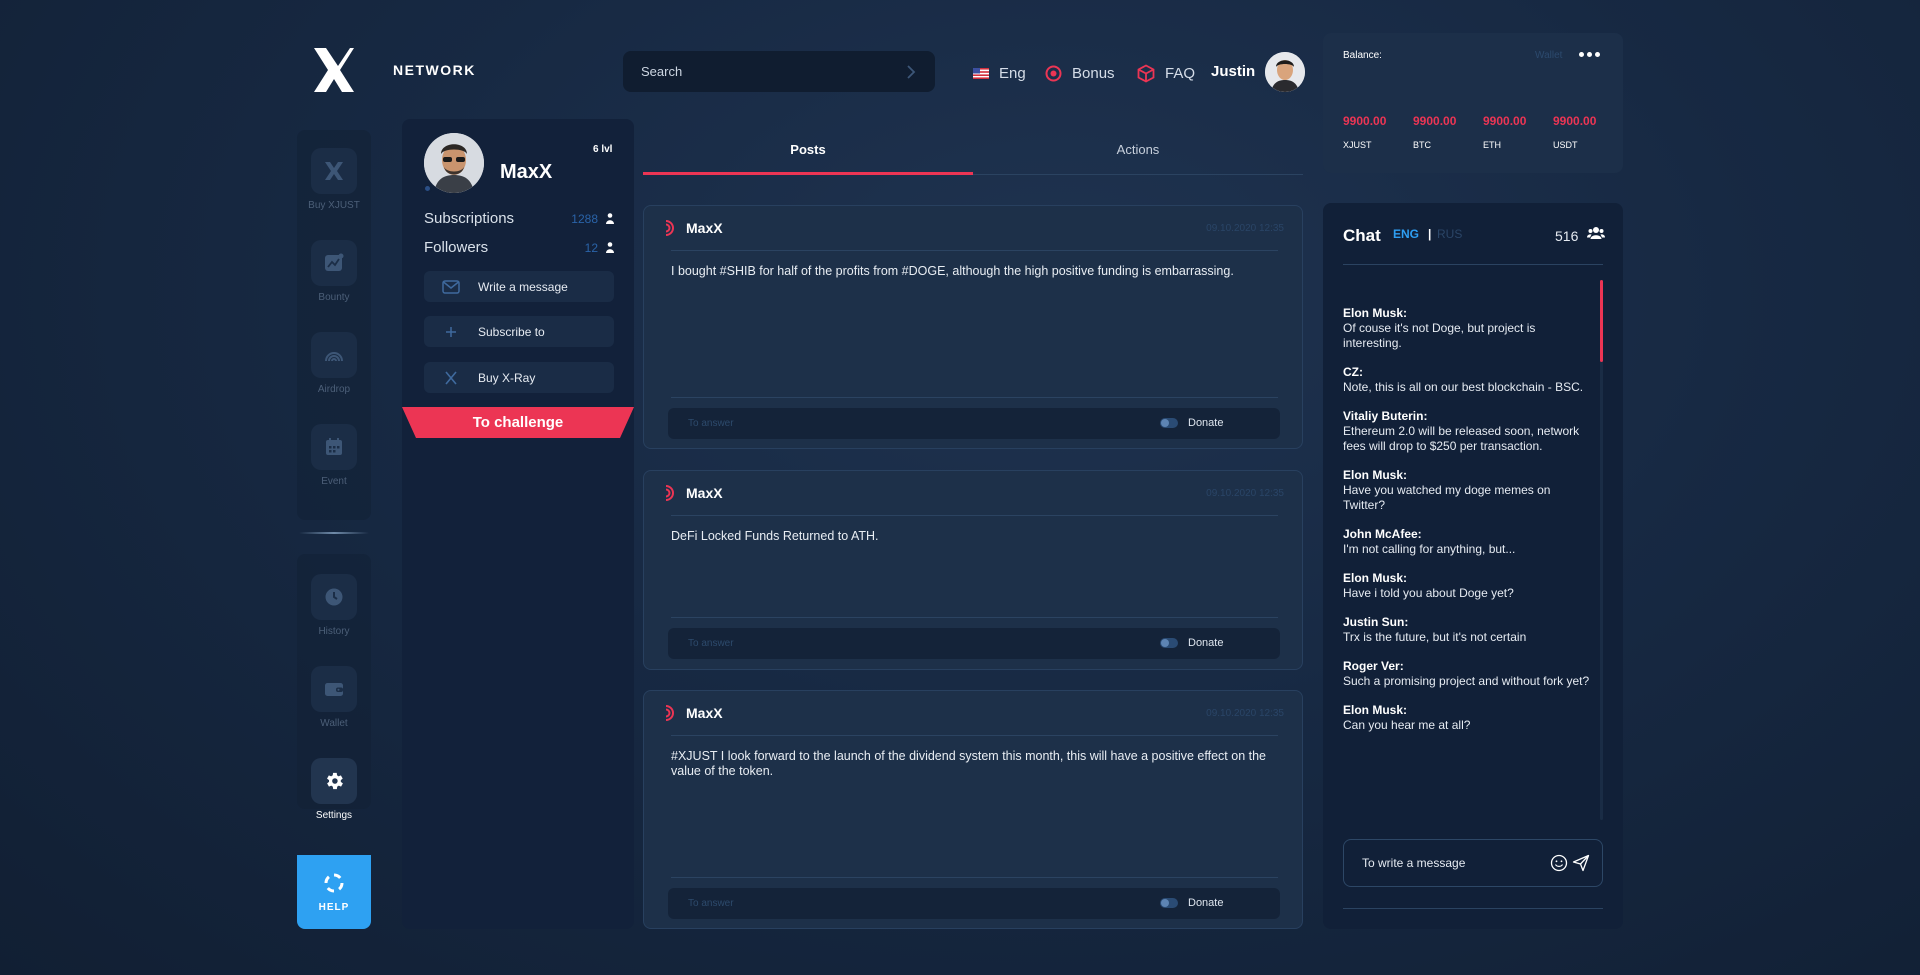 The image size is (1920, 975). What do you see at coordinates (1449, 234) in the screenshot?
I see `chat-lang-rus: RUS` at bounding box center [1449, 234].